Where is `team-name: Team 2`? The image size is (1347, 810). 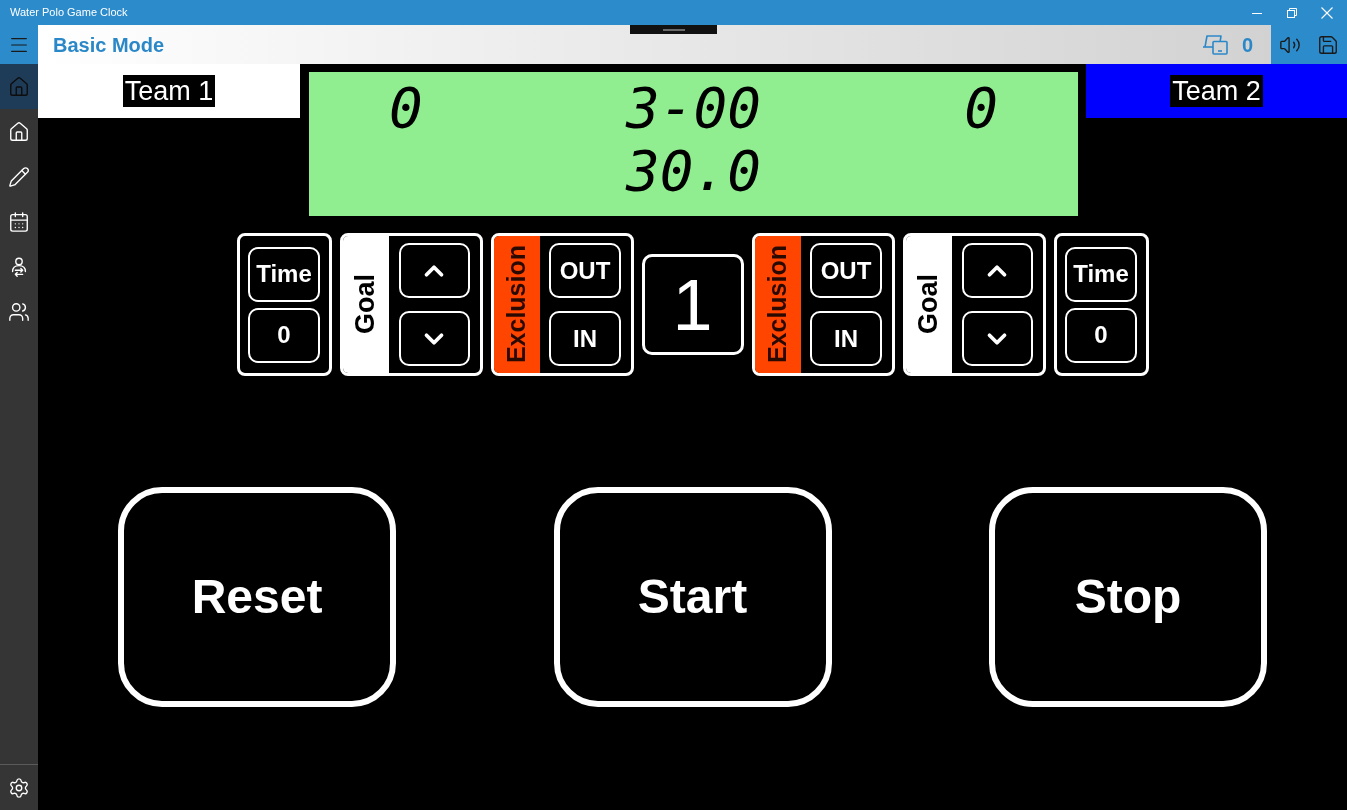
team-name: Team 2 is located at coordinates (1216, 91).